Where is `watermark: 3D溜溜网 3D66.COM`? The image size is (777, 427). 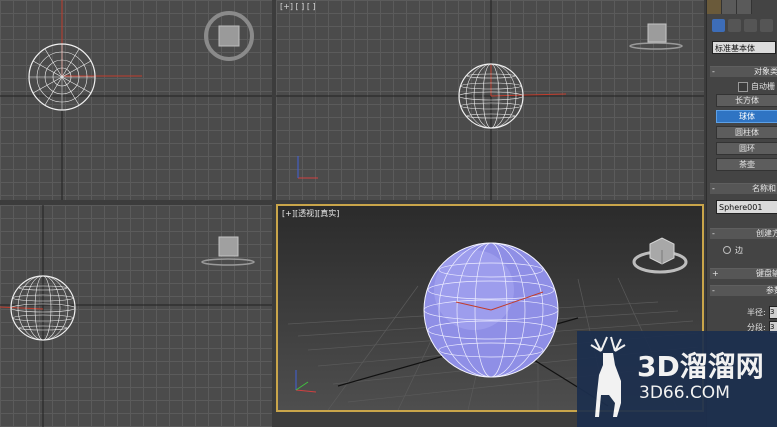
watermark: 3D溜溜网 3D66.COM is located at coordinates (677, 379).